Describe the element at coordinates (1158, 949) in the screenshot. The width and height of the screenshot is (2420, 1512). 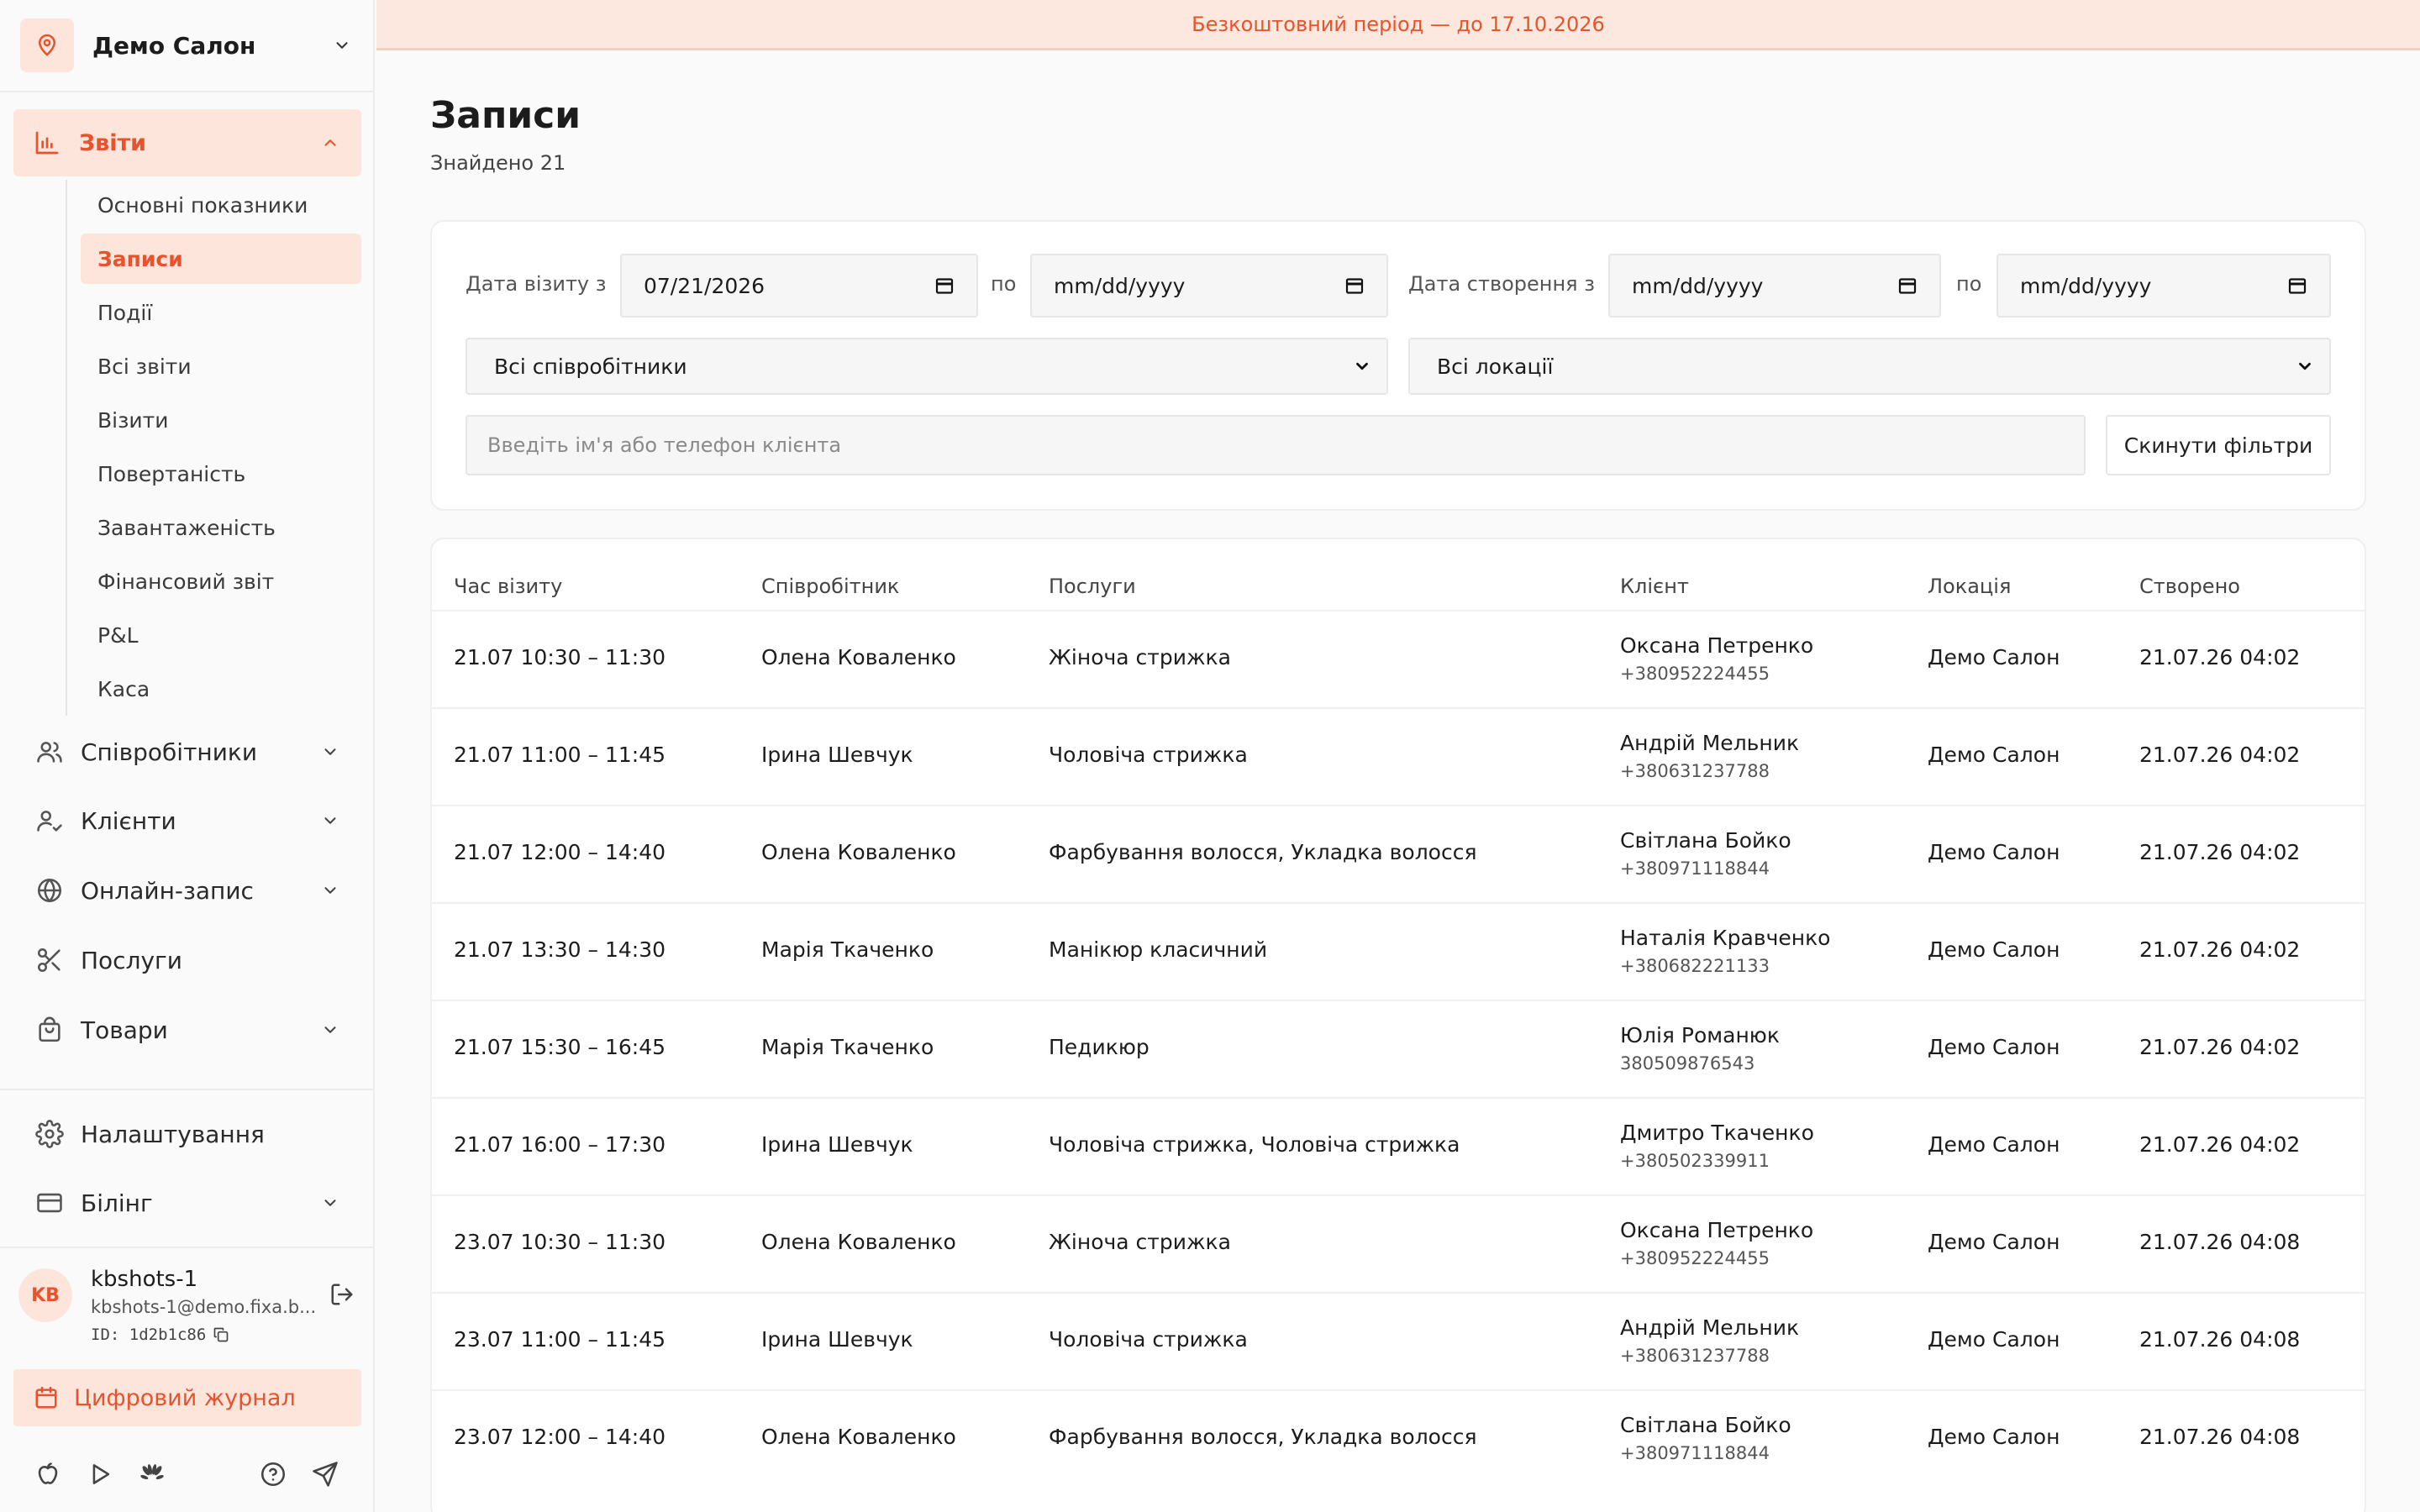
I see `services-cell: Манікюр класичний` at that location.